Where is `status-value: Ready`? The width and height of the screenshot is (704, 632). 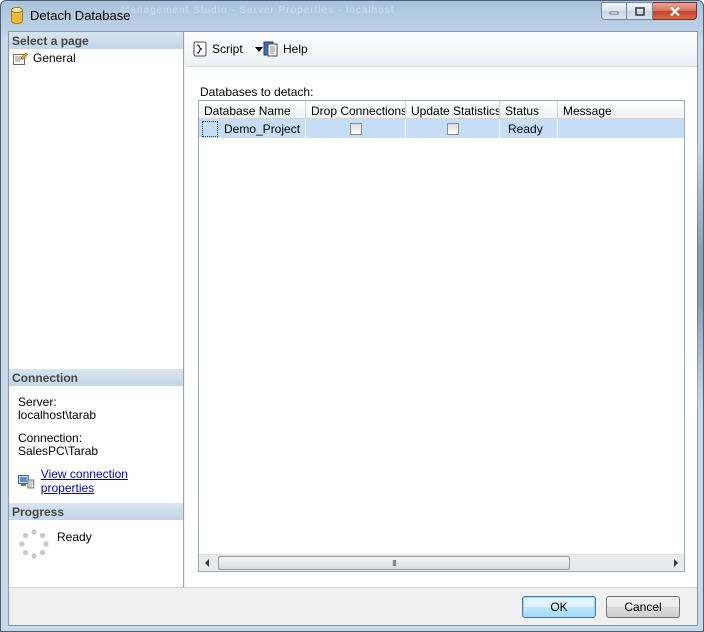
status-value: Ready is located at coordinates (525, 128).